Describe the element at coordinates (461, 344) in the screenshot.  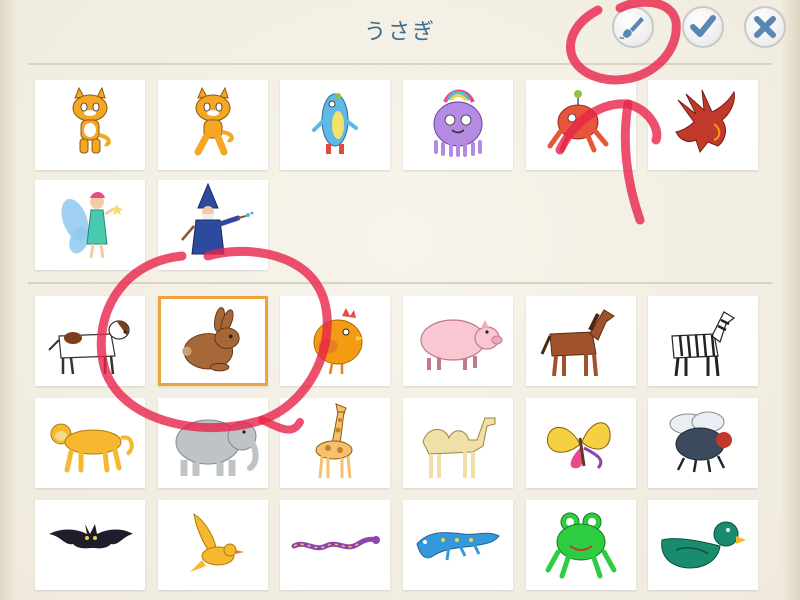
I see `pig-icon` at that location.